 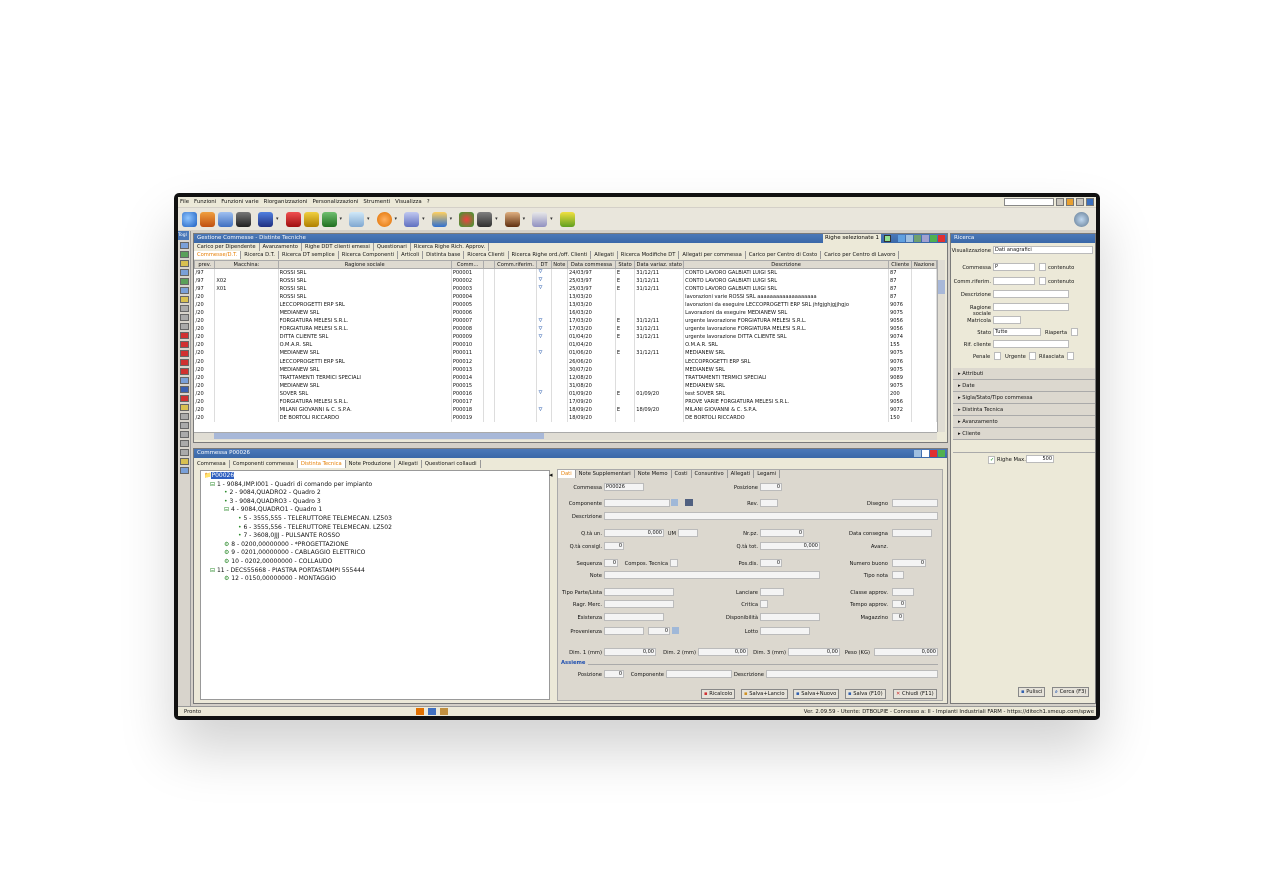 What do you see at coordinates (941, 453) in the screenshot?
I see `filter-icon` at bounding box center [941, 453].